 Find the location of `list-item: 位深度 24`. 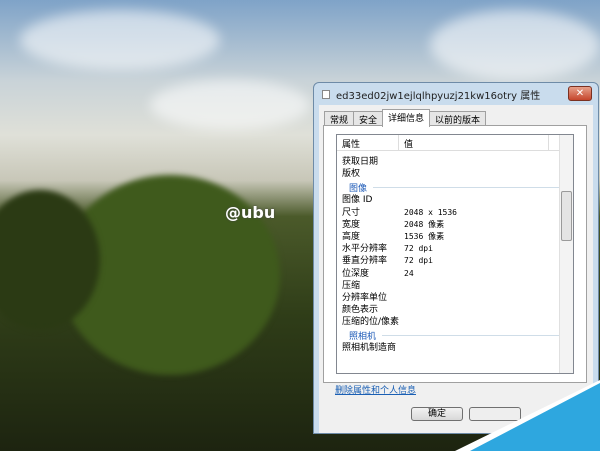

list-item: 位深度 24 is located at coordinates (455, 274).